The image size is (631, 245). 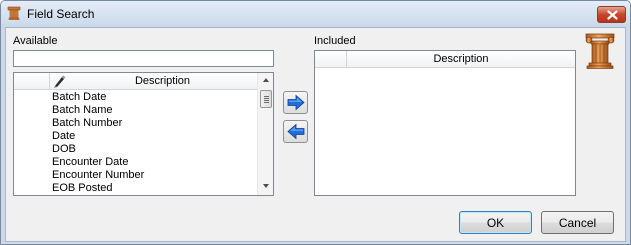 I want to click on close-icon, so click(x=612, y=15).